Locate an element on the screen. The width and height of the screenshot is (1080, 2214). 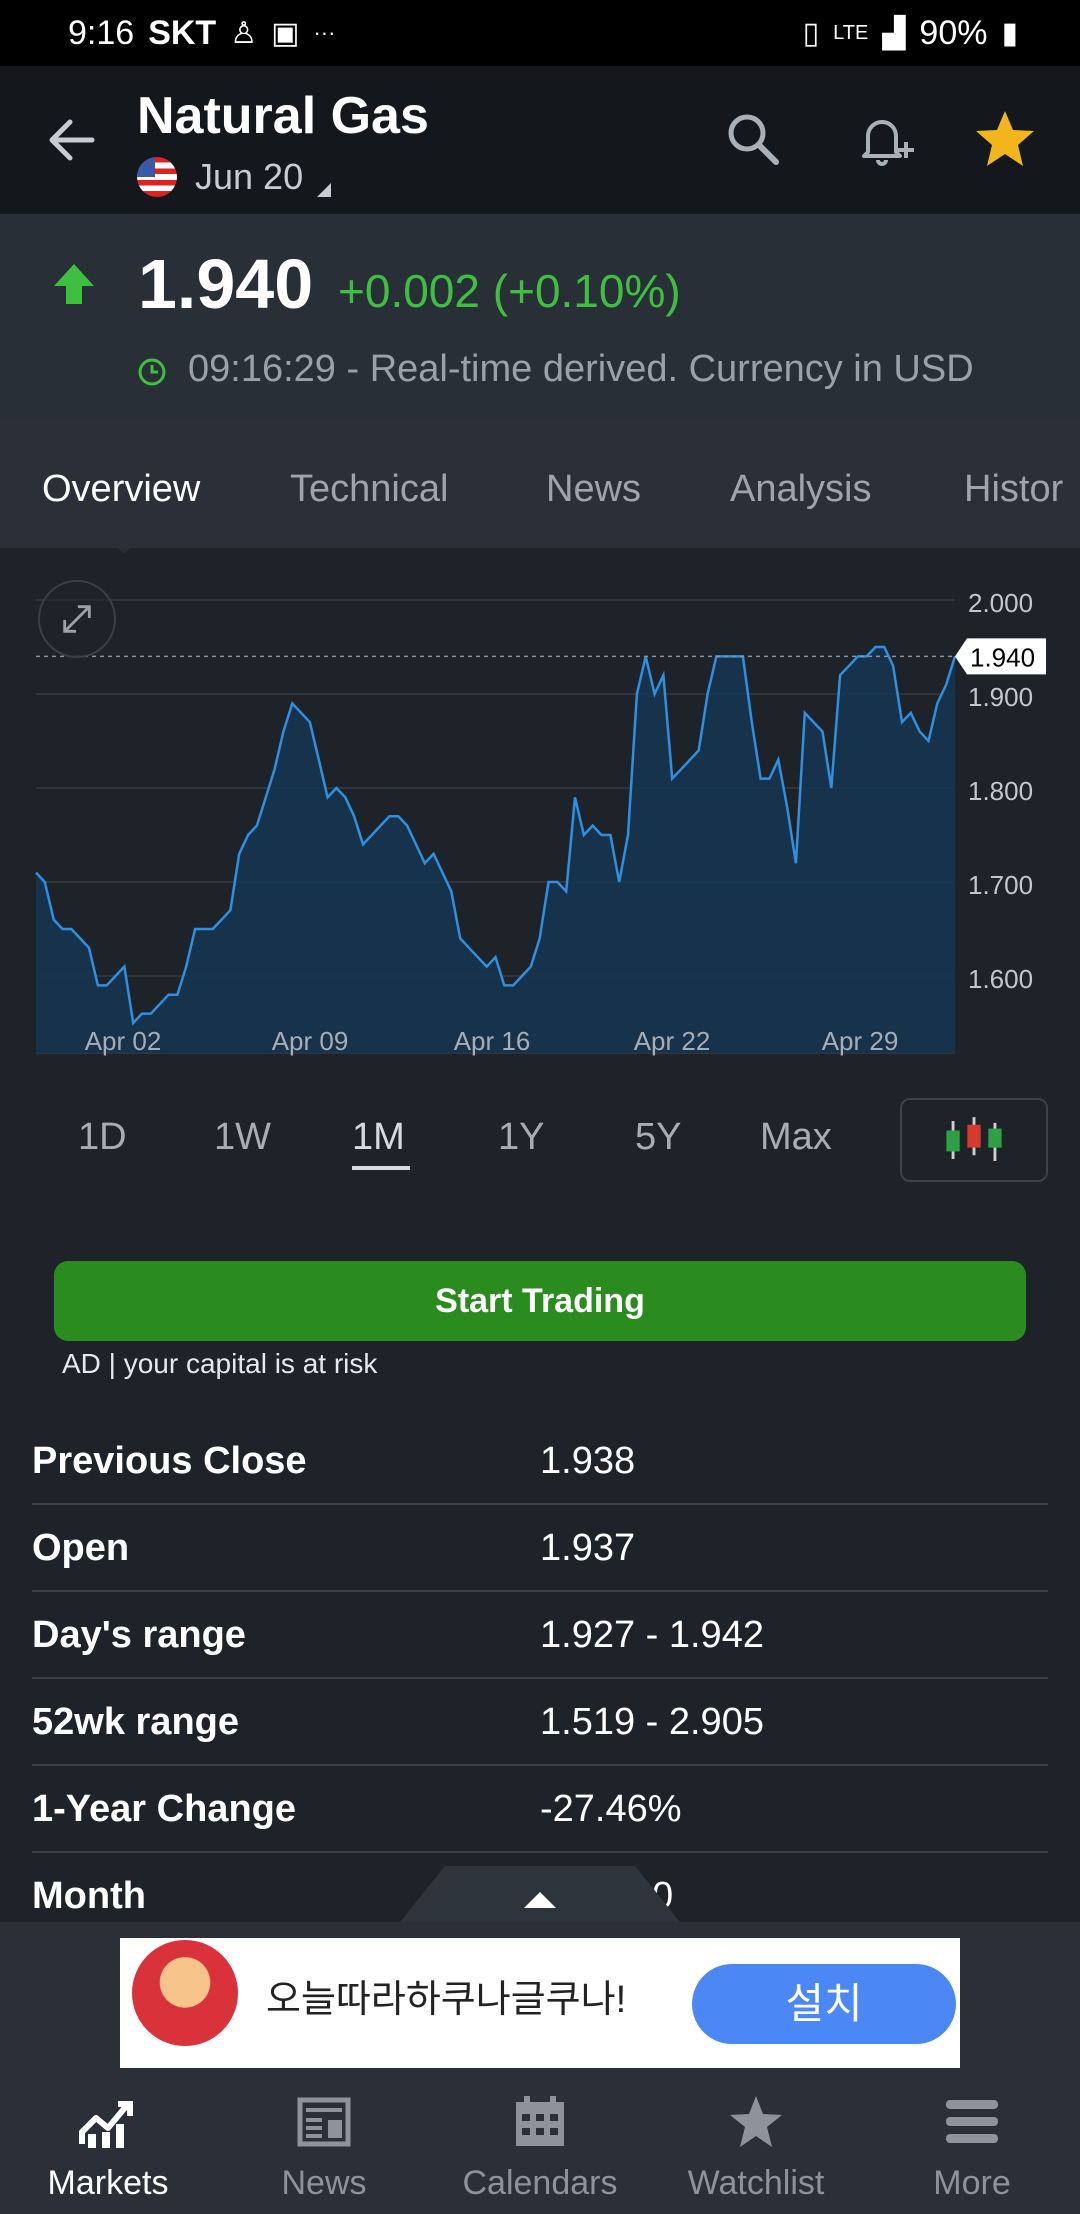
status-more: ··· is located at coordinates (324, 32).